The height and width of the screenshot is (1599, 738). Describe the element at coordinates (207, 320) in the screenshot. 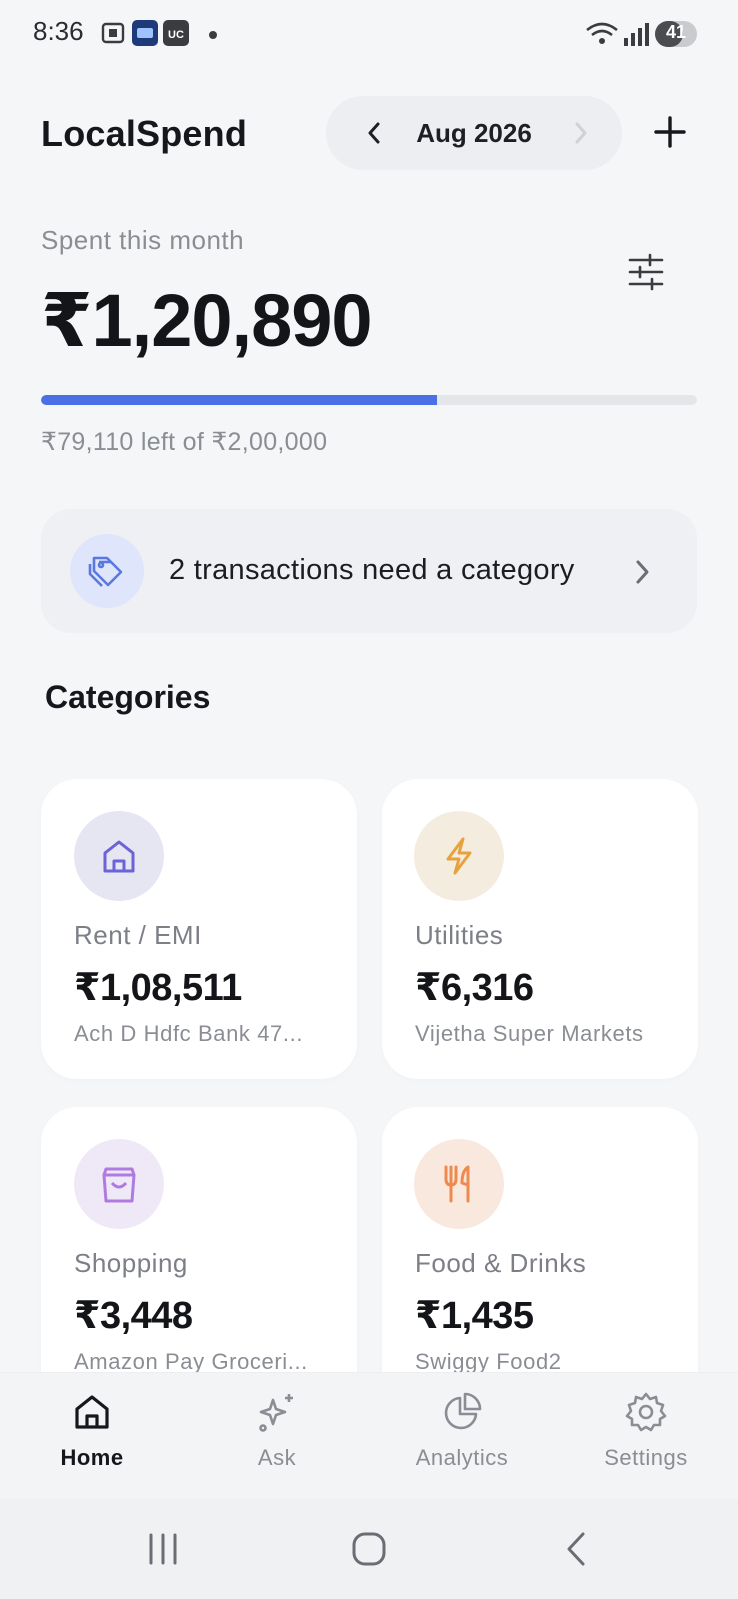

I see `spent-amount: ₹1,20,890` at that location.